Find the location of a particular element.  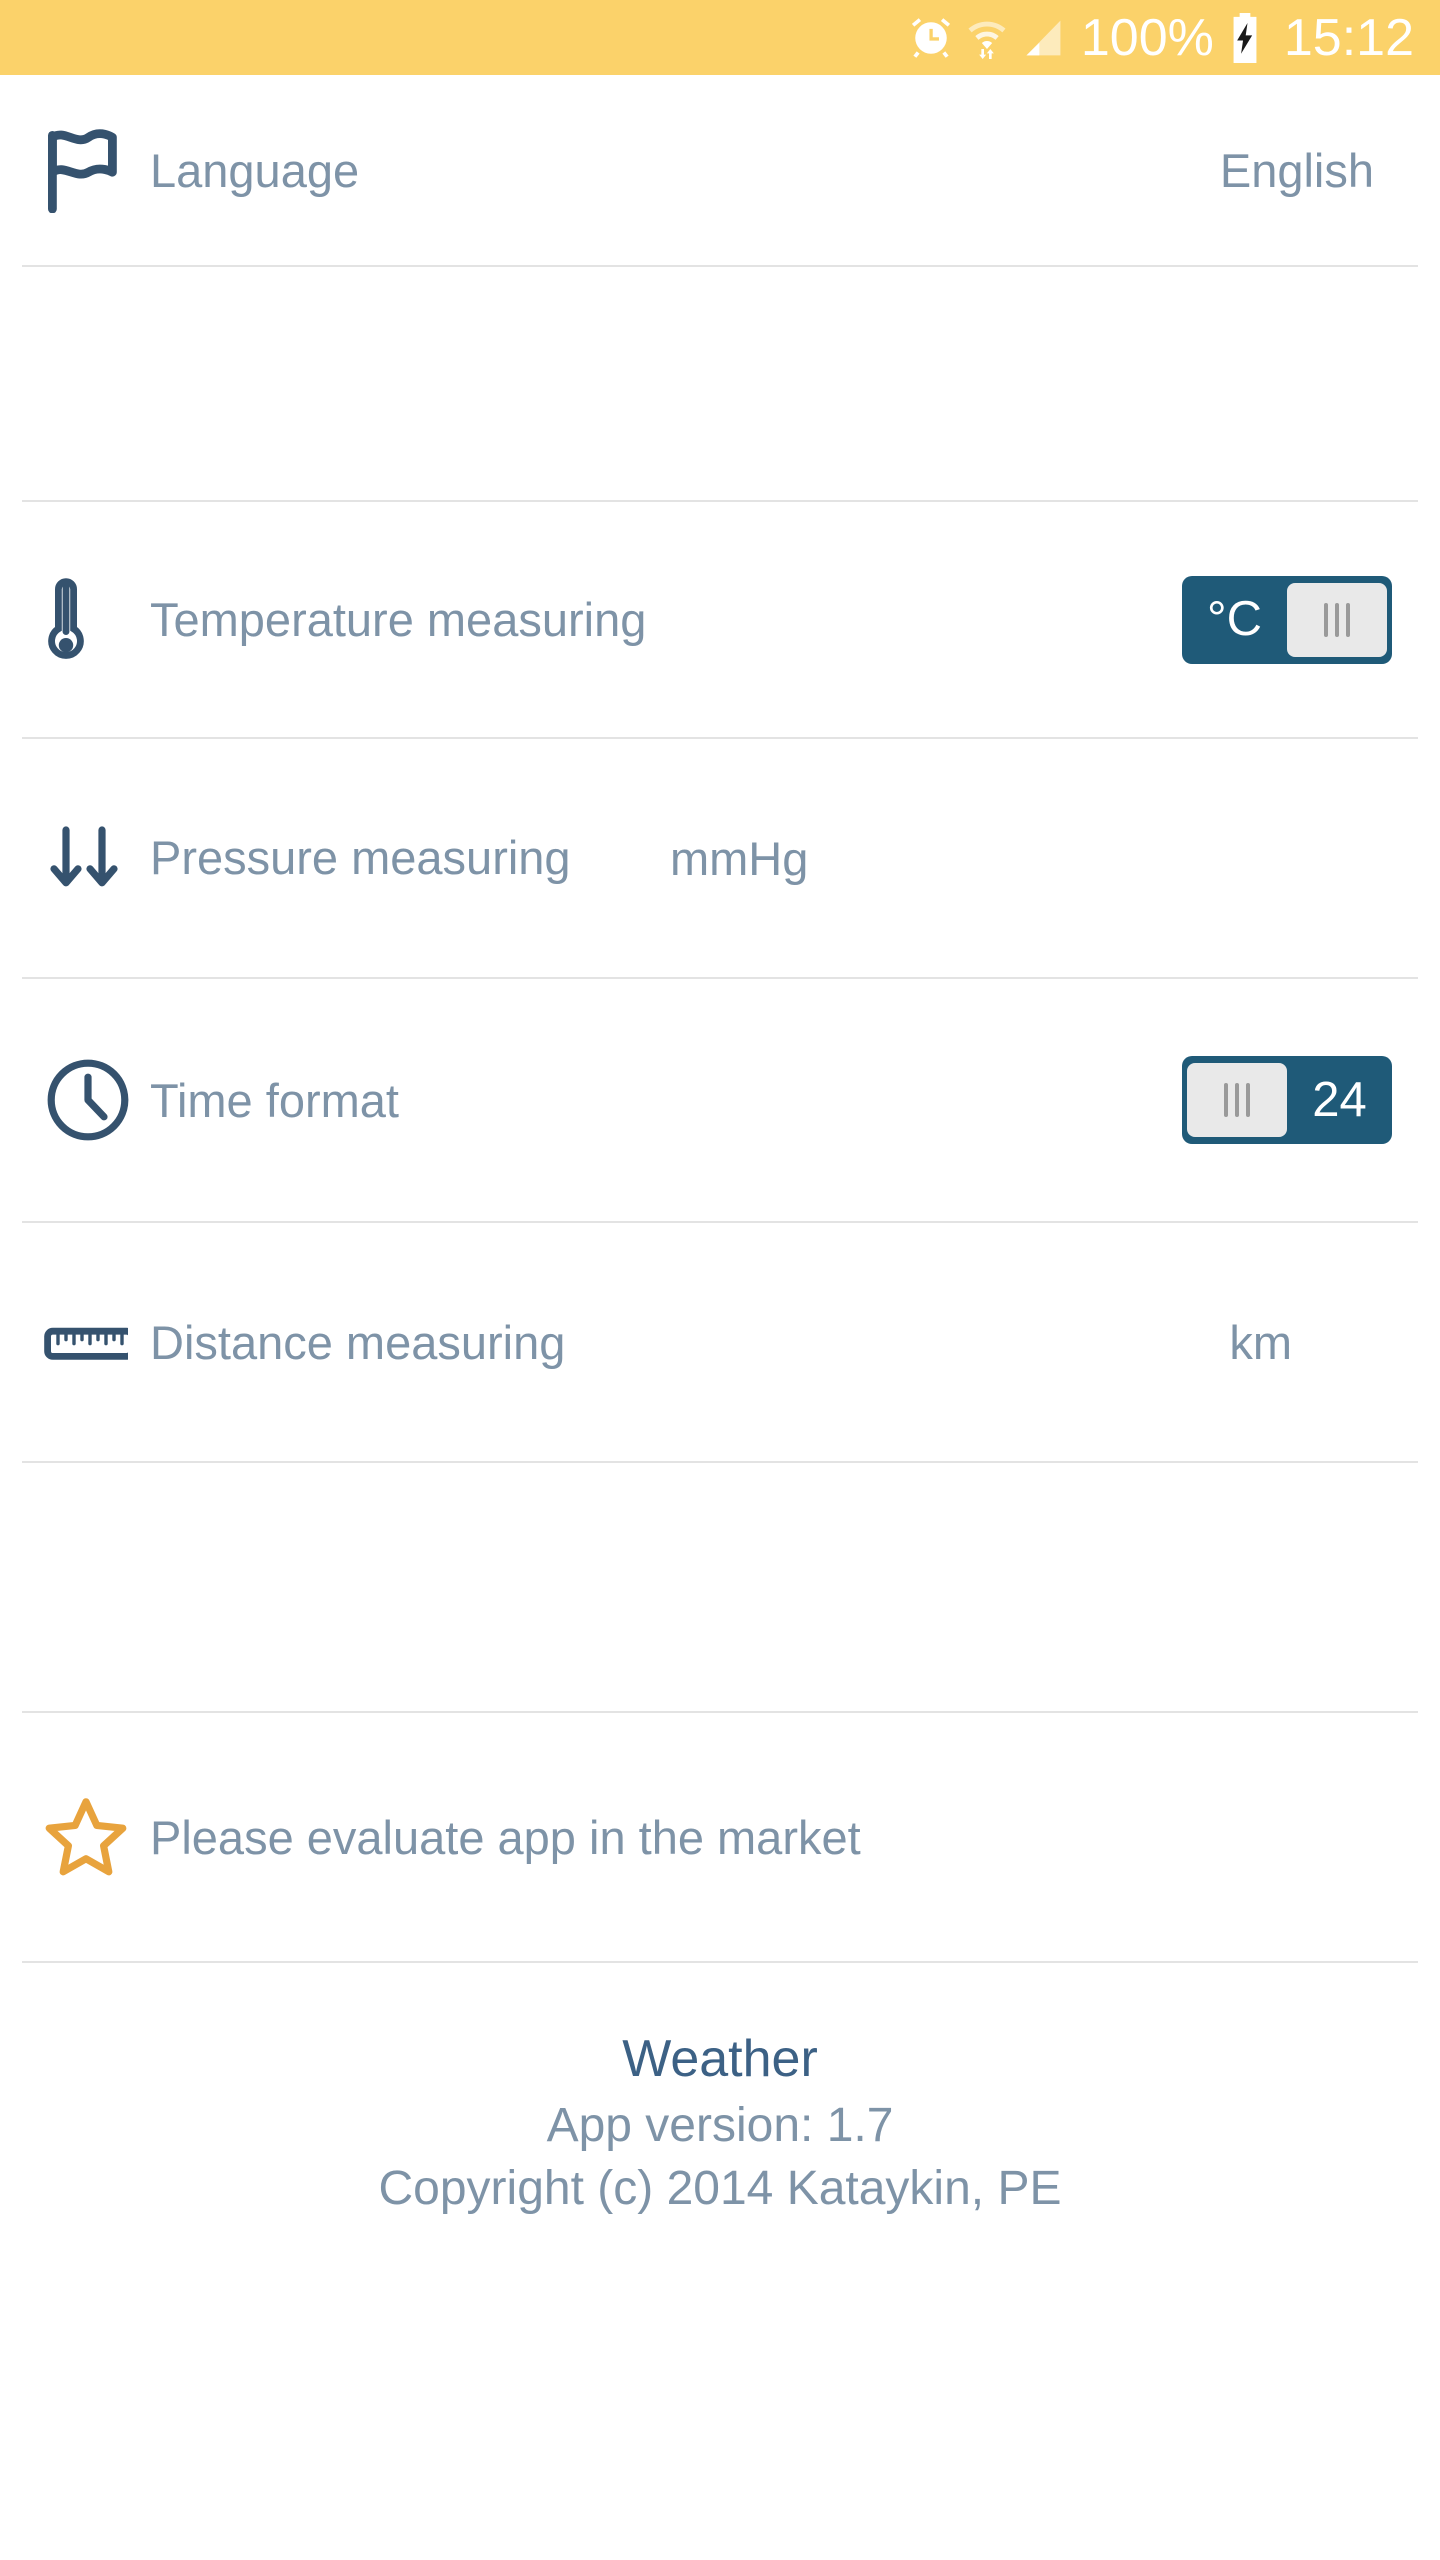

flag-icon is located at coordinates (86, 170).